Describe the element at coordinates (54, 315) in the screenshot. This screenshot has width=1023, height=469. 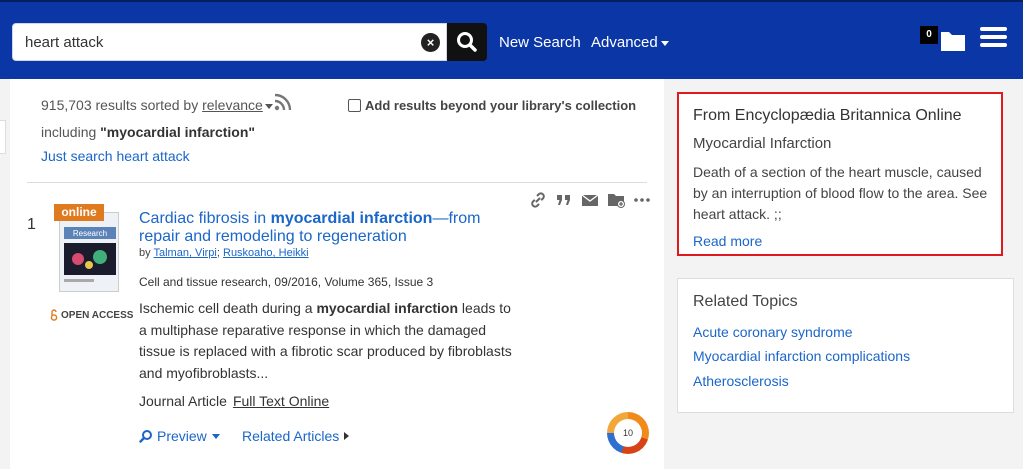
I see `open-lock-icon` at that location.